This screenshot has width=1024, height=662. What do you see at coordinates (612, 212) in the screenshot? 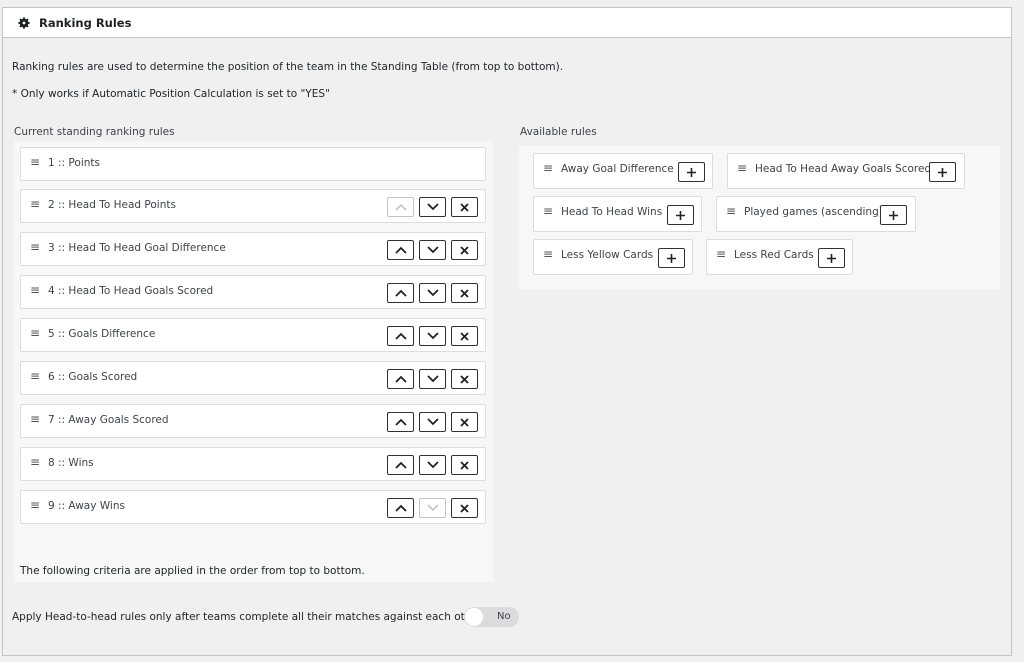
I see `rule-label: Head To Head Wins` at bounding box center [612, 212].